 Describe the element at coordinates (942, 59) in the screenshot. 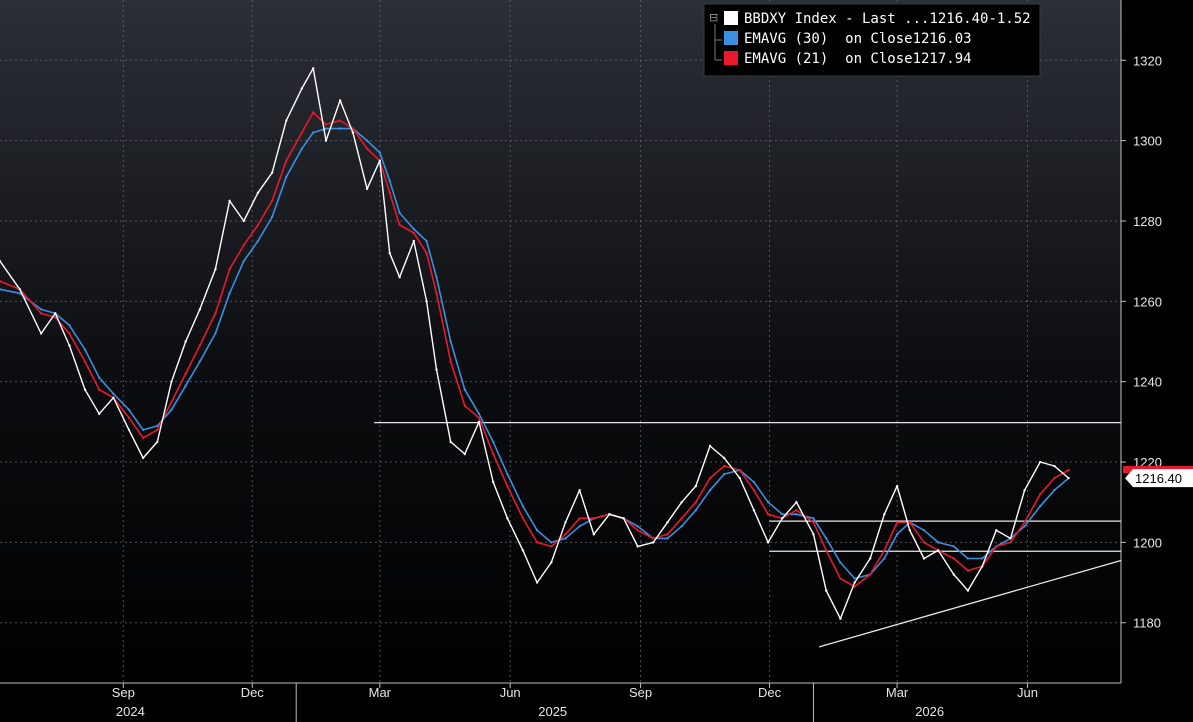

I see `legend-ema21-value: 1217.94` at that location.